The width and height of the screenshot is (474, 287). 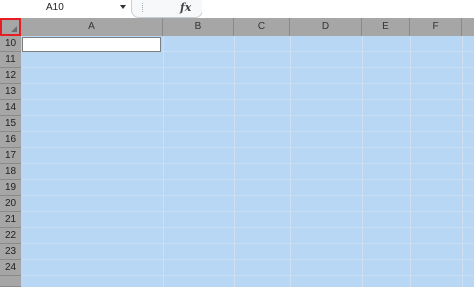 What do you see at coordinates (123, 7) in the screenshot?
I see `chevron-down-icon` at bounding box center [123, 7].